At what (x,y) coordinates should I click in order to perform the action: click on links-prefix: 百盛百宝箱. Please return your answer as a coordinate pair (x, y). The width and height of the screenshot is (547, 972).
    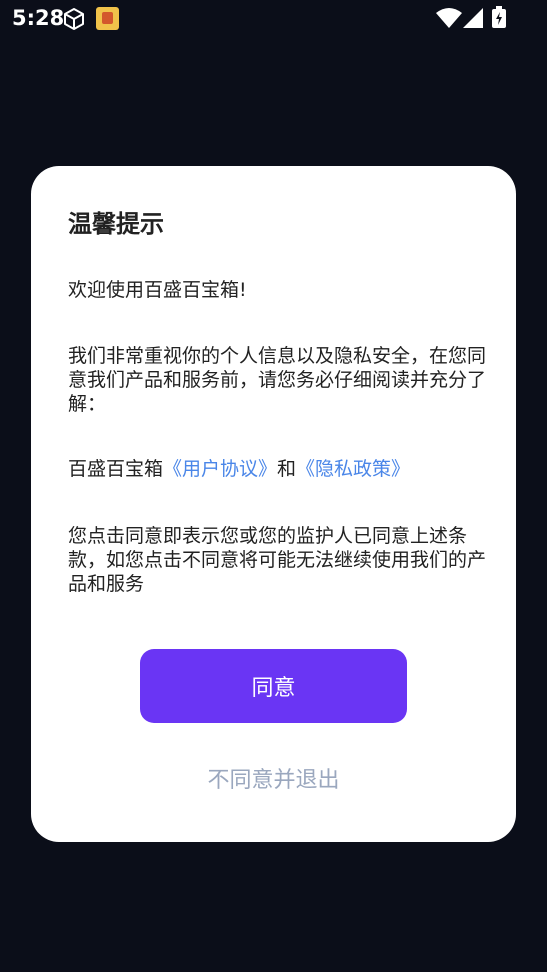
    Looking at the image, I should click on (116, 469).